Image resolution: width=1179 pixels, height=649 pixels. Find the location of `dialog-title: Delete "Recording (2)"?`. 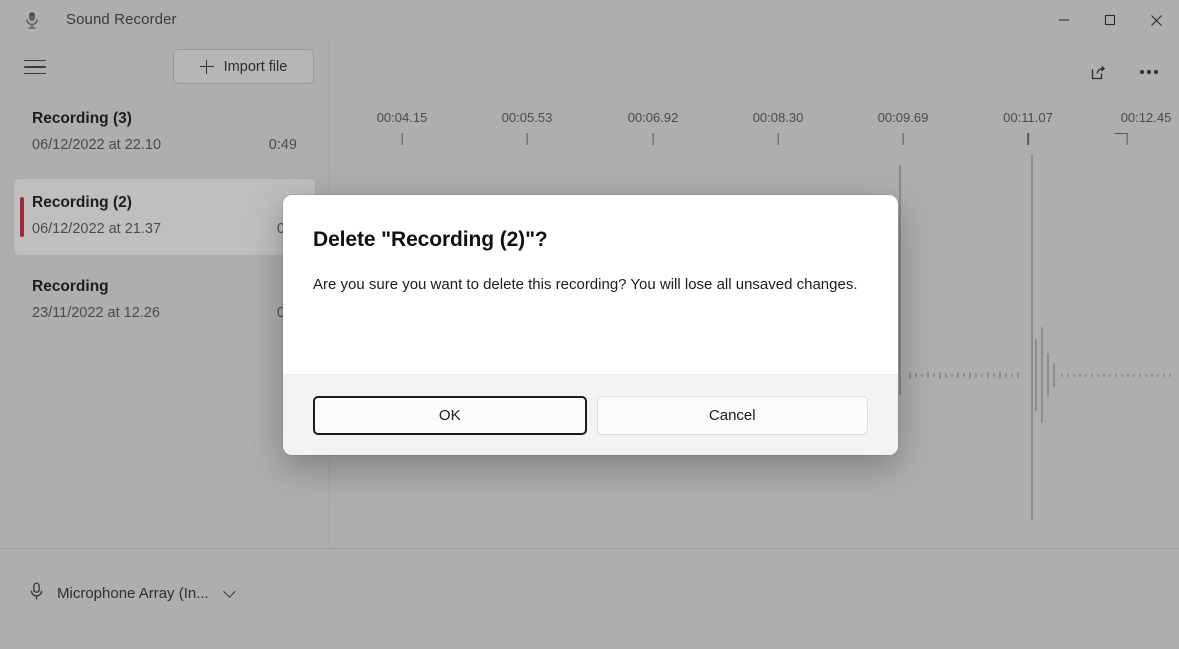

dialog-title: Delete "Recording (2)"? is located at coordinates (430, 239).